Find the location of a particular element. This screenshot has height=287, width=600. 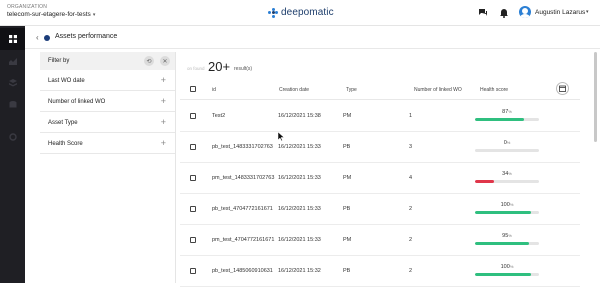

page-title: Assets performance is located at coordinates (86, 36).